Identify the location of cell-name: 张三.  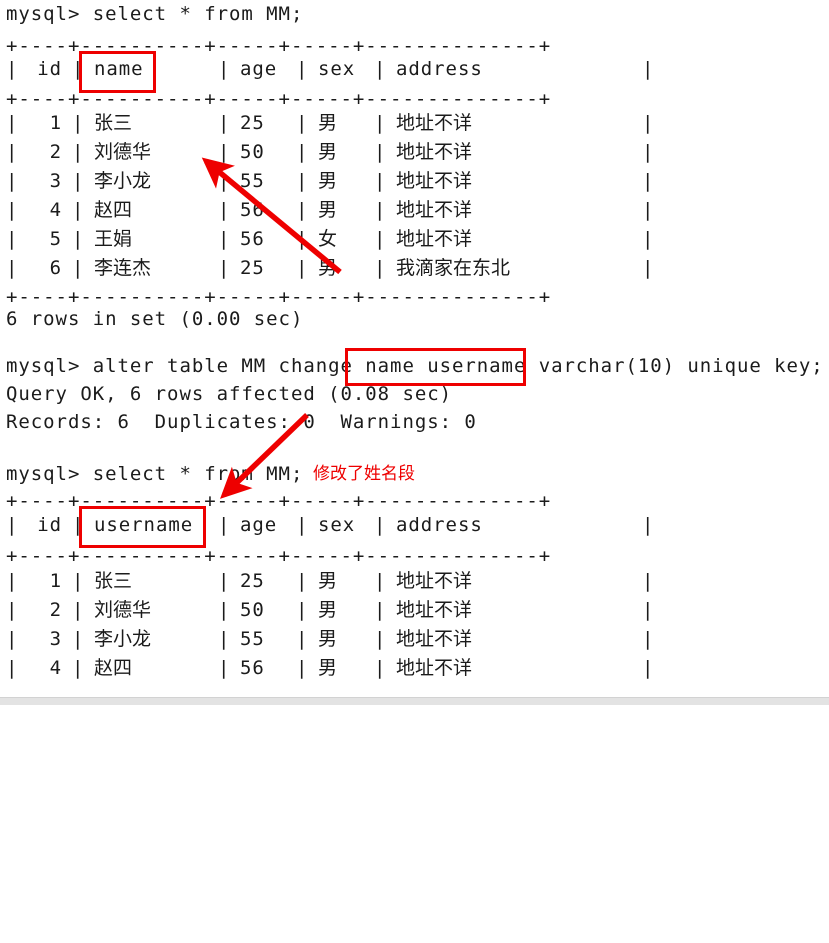
(113, 123).